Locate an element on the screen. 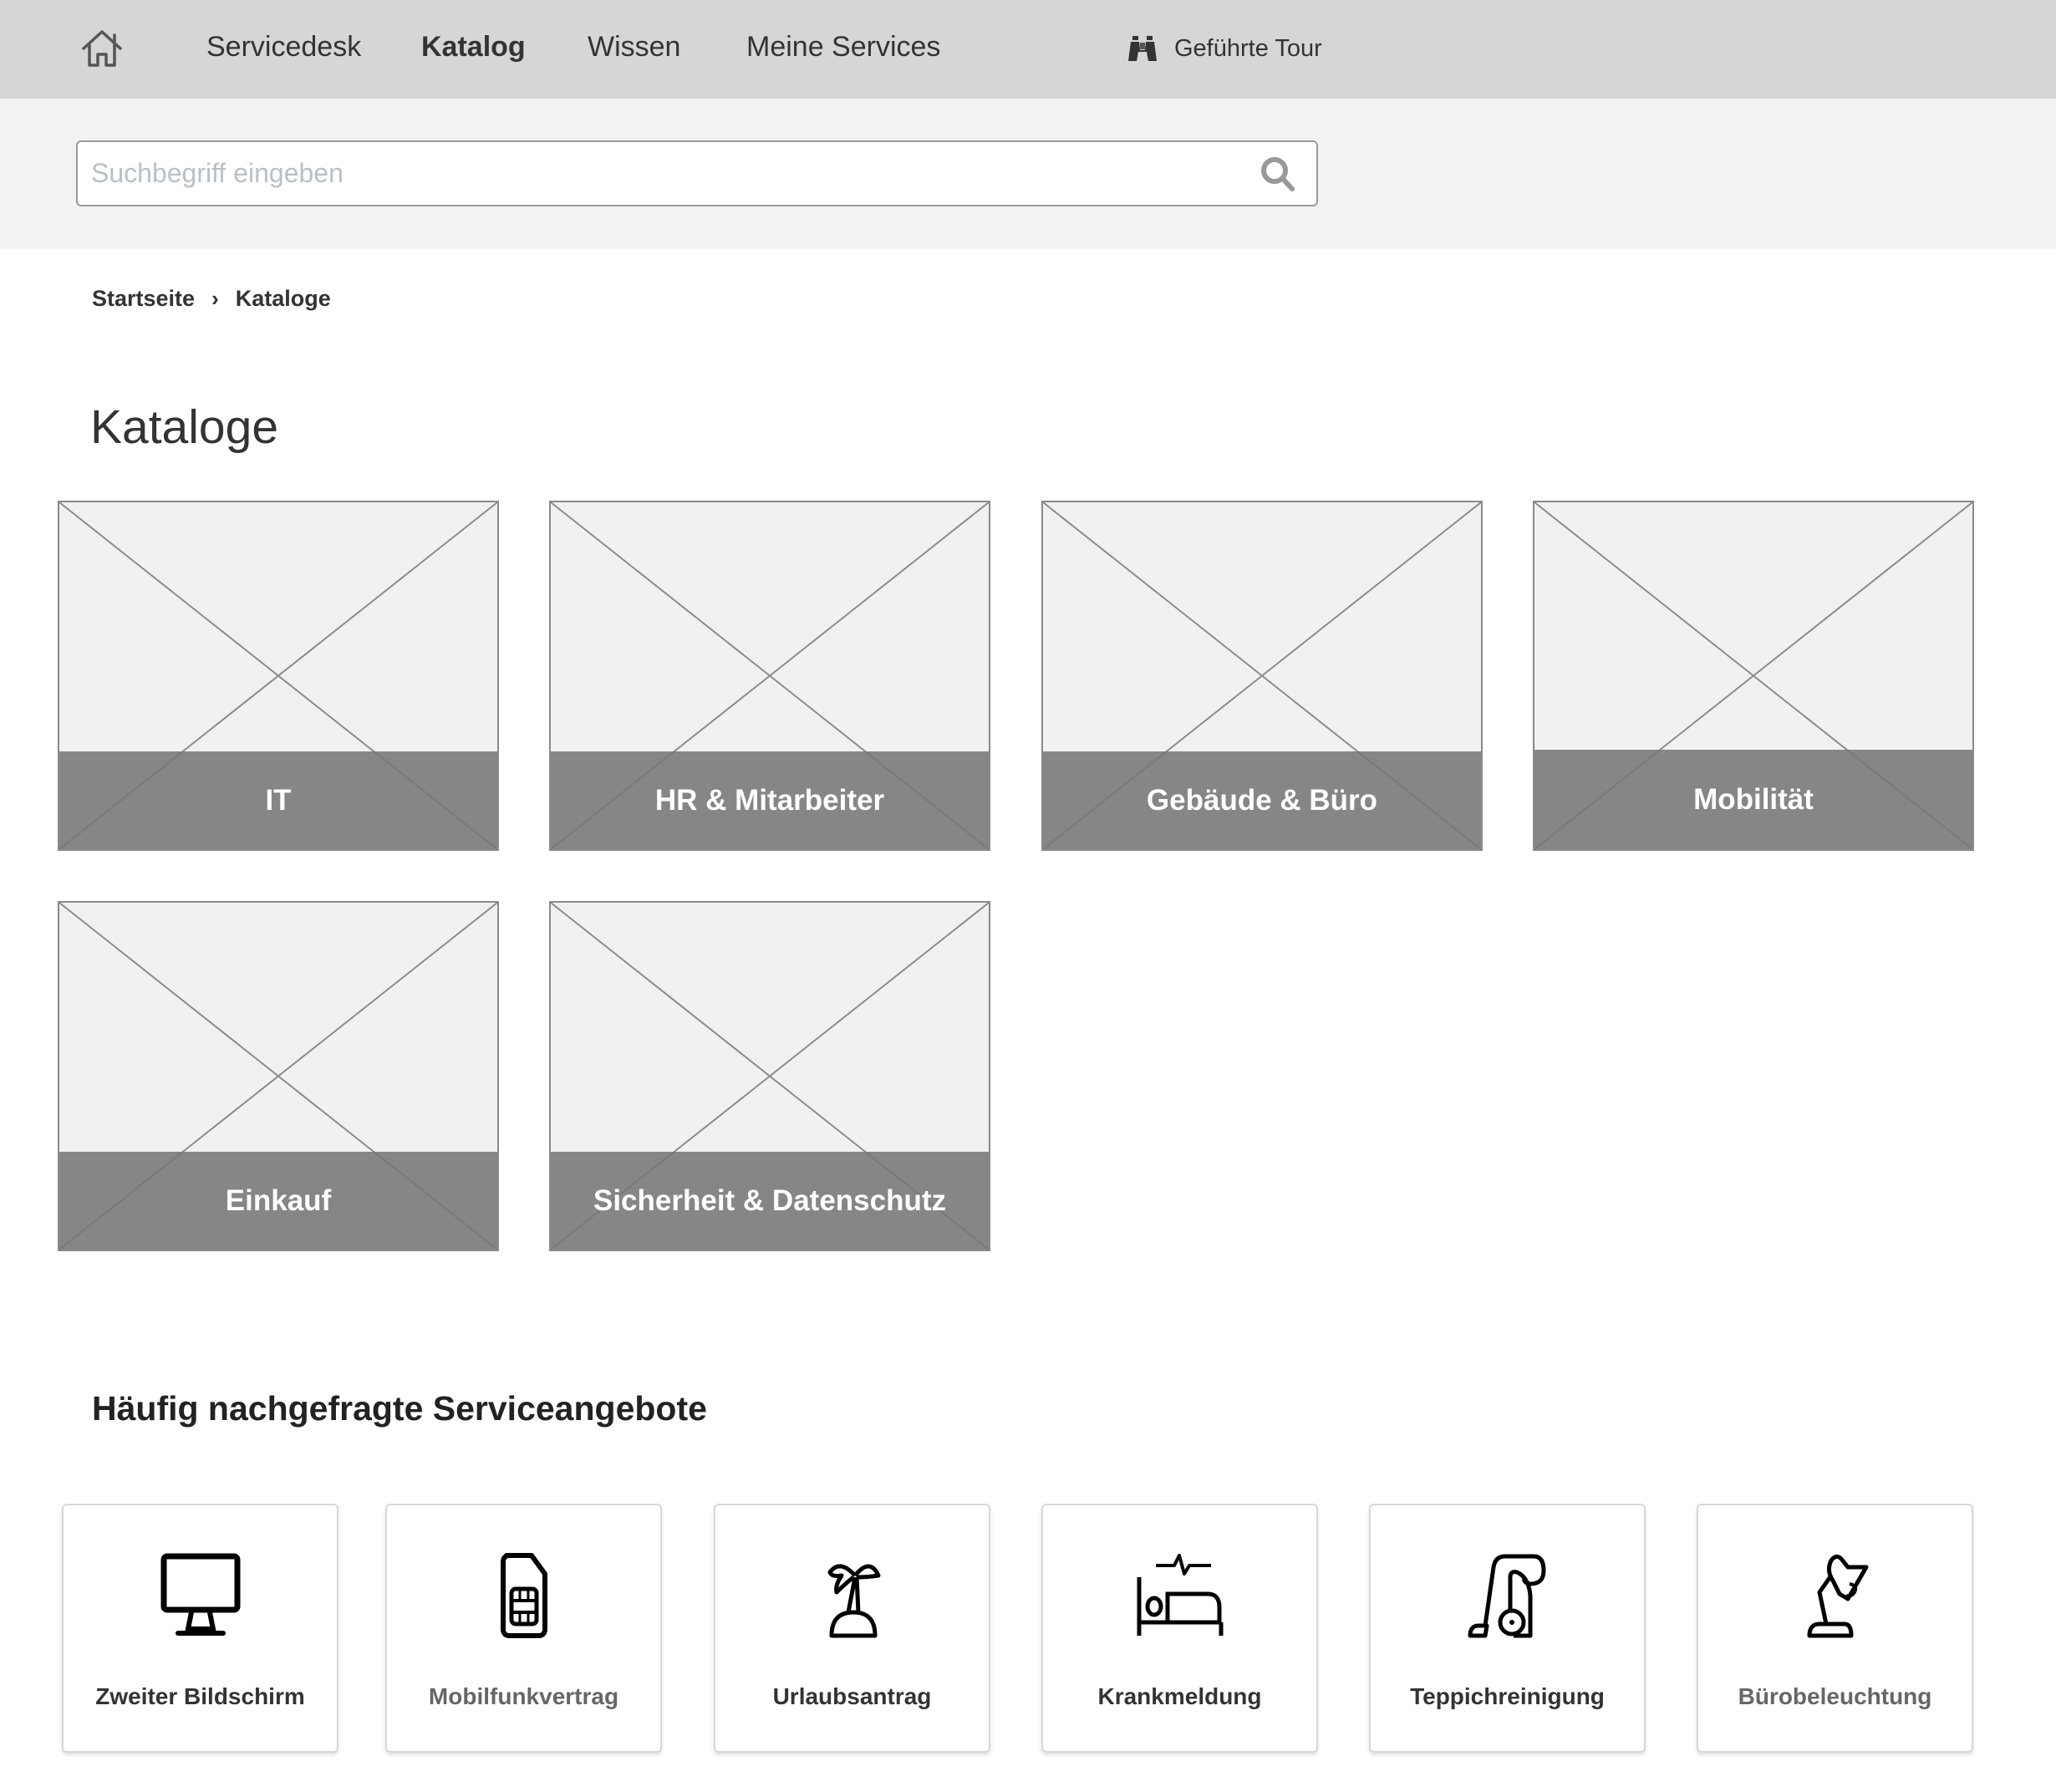 The height and width of the screenshot is (1792, 2056). service-label: Bürobeleuchtung is located at coordinates (1835, 1696).